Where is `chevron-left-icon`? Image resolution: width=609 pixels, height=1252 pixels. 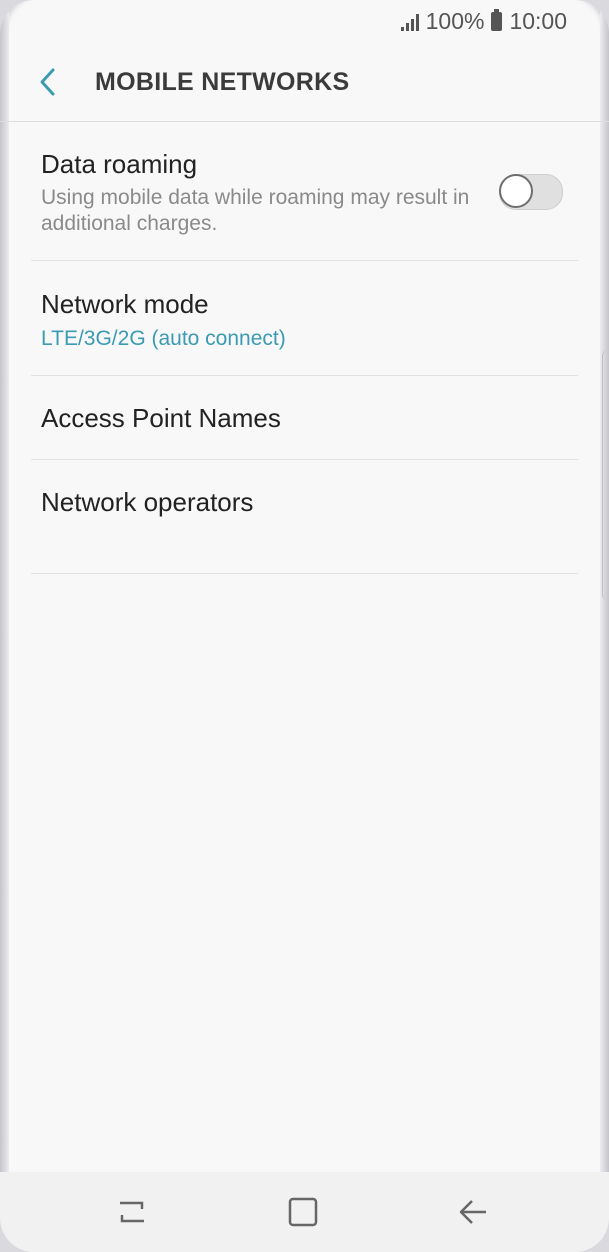
chevron-left-icon is located at coordinates (47, 82).